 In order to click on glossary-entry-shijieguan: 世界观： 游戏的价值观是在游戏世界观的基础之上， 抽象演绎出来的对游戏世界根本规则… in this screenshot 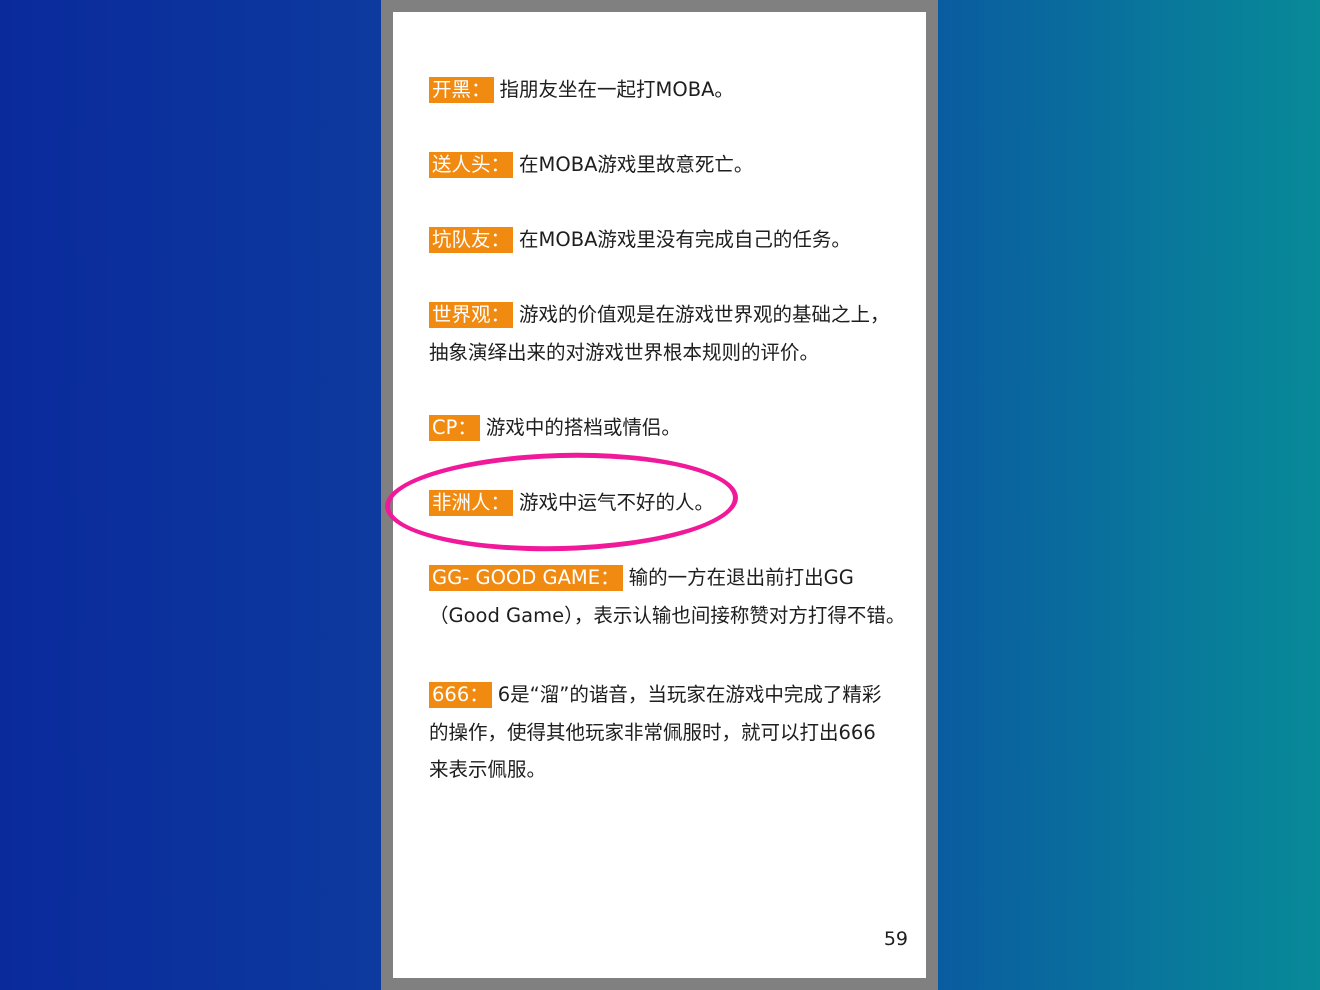, I will do `click(666, 333)`.